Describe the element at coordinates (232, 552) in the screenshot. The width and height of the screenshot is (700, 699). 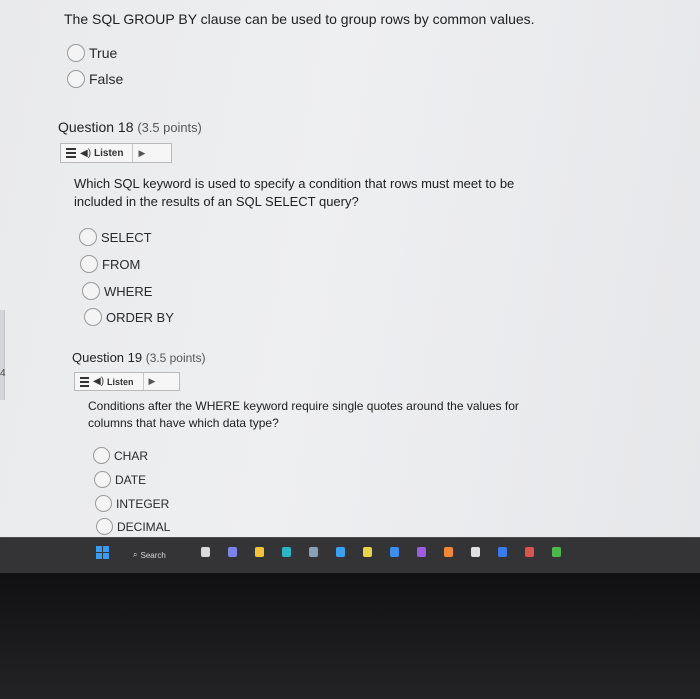
I see `chat-icon` at that location.